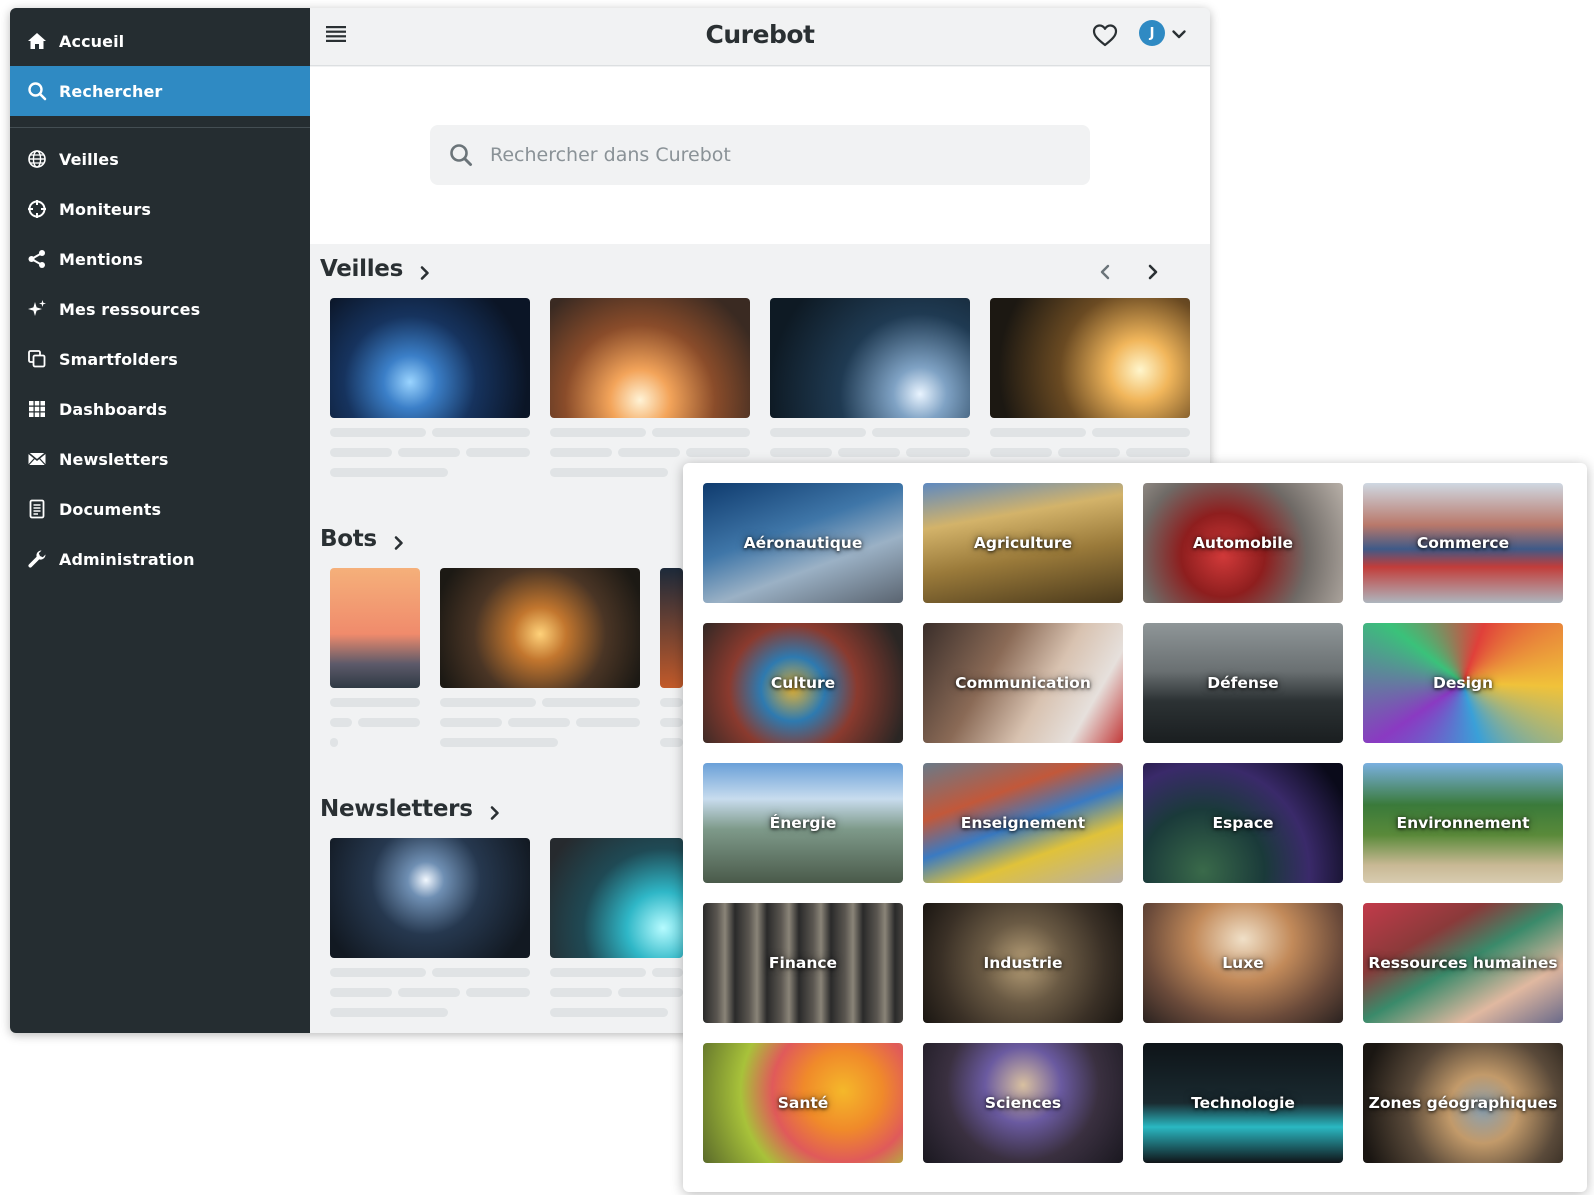  What do you see at coordinates (160, 209) in the screenshot?
I see `sidebar-item-moniteurs: Moniteurs` at bounding box center [160, 209].